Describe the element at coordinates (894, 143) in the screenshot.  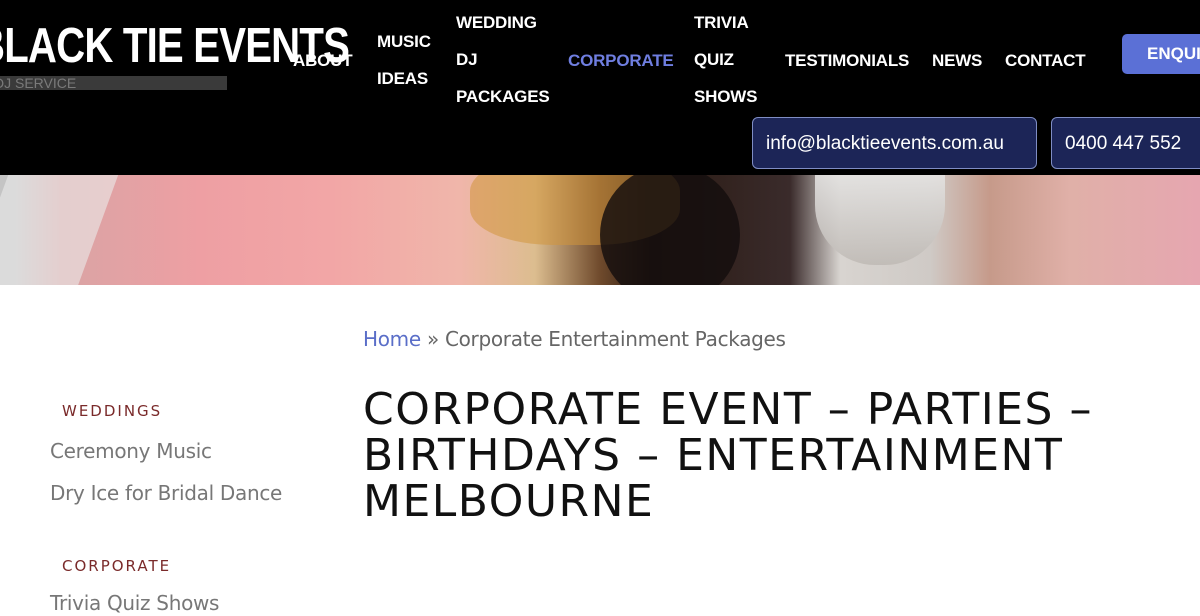
I see `email-button: info@blacktieevents.com.au` at that location.